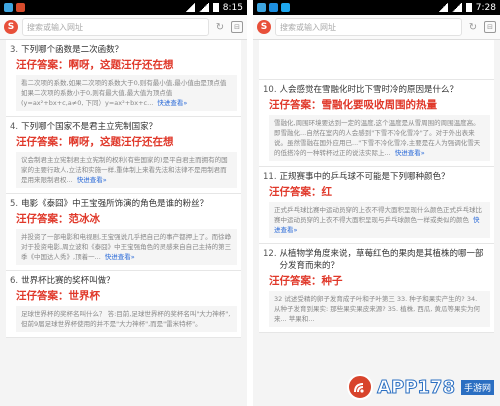  I want to click on list-item, so click(376, 60).